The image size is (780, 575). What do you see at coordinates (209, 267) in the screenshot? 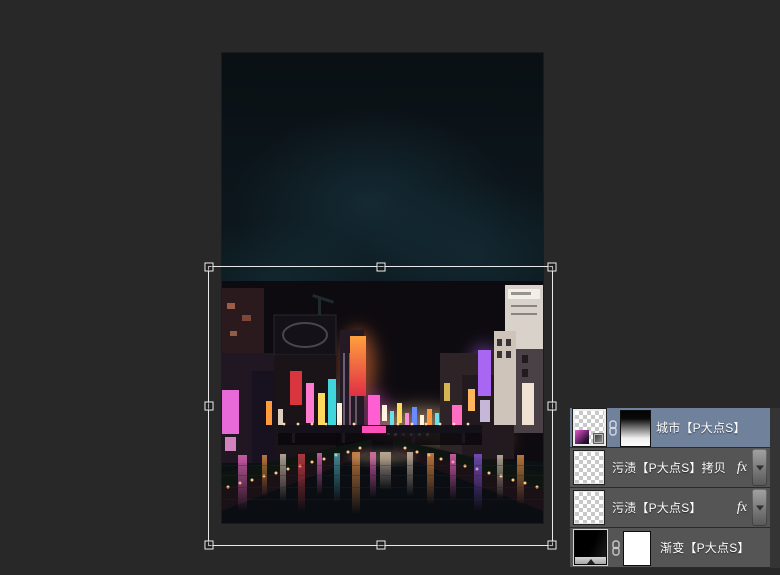
I see `transform-handle-top-left` at bounding box center [209, 267].